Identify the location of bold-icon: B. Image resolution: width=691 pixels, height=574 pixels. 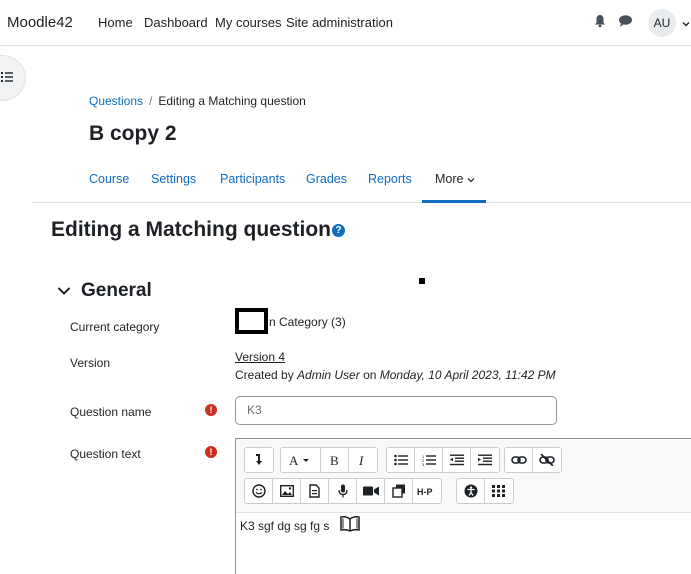
(335, 460).